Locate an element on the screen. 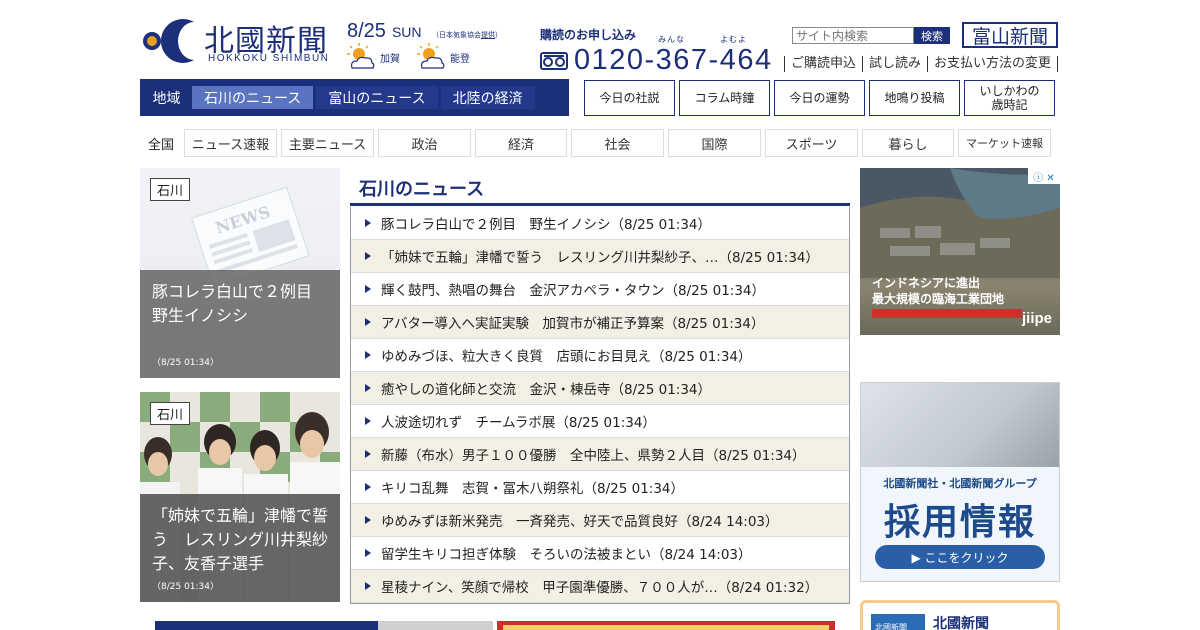 The height and width of the screenshot is (630, 1200). recruit-subtitle: 北國新聞社・北國新聞グループ is located at coordinates (960, 483).